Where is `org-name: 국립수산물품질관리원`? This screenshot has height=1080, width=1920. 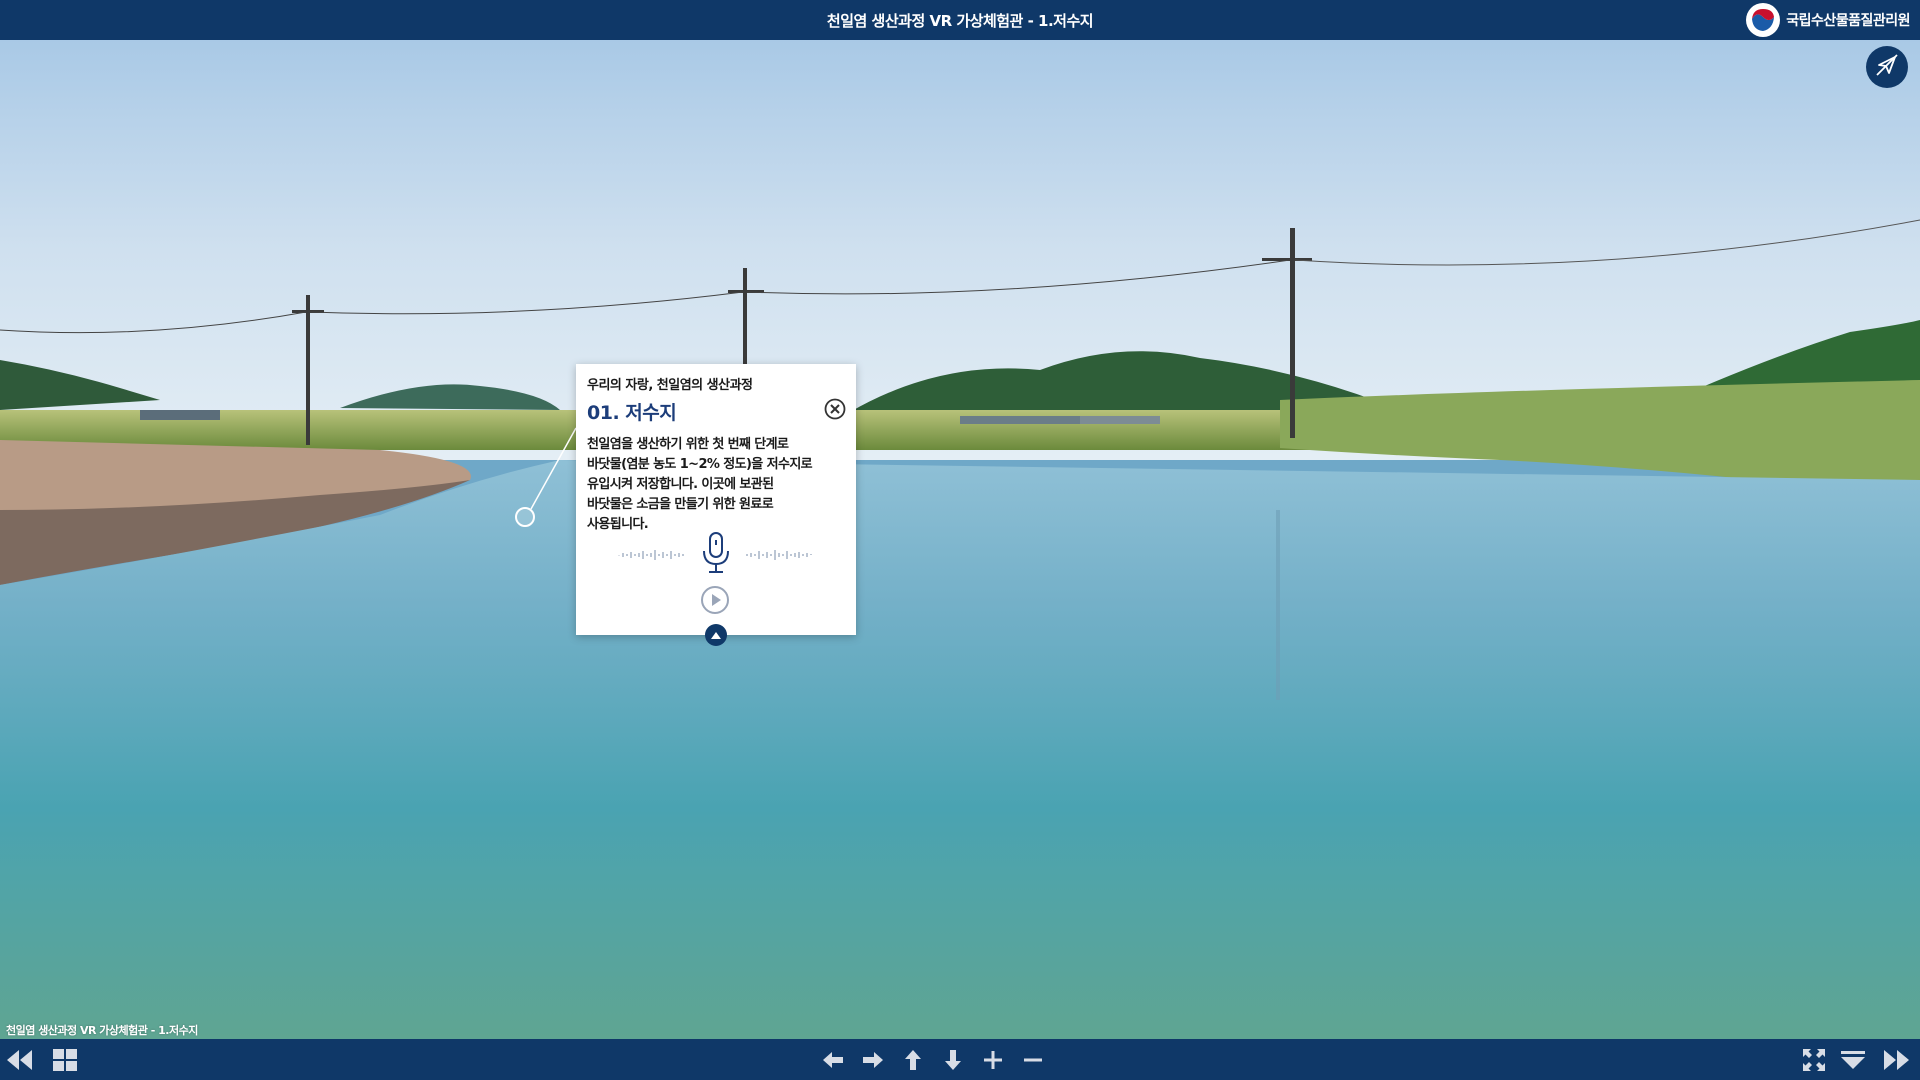
org-name: 국립수산물품질관리원 is located at coordinates (1848, 21).